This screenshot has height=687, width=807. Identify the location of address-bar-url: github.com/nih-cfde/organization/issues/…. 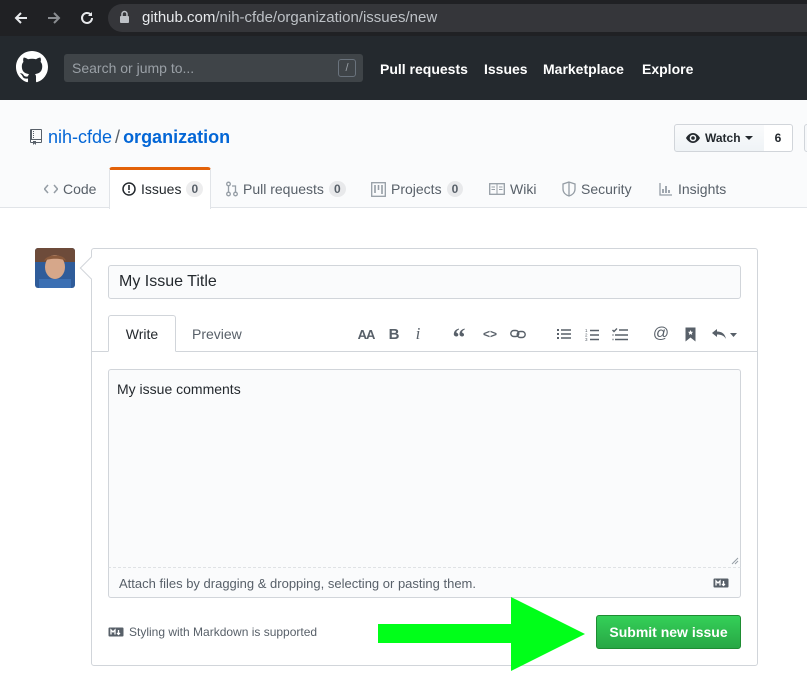
(289, 17).